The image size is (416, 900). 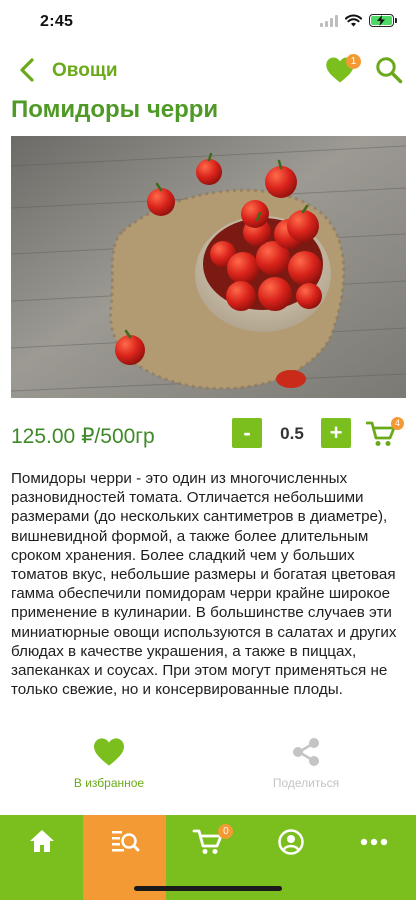 I want to click on share-icon, so click(x=306, y=752).